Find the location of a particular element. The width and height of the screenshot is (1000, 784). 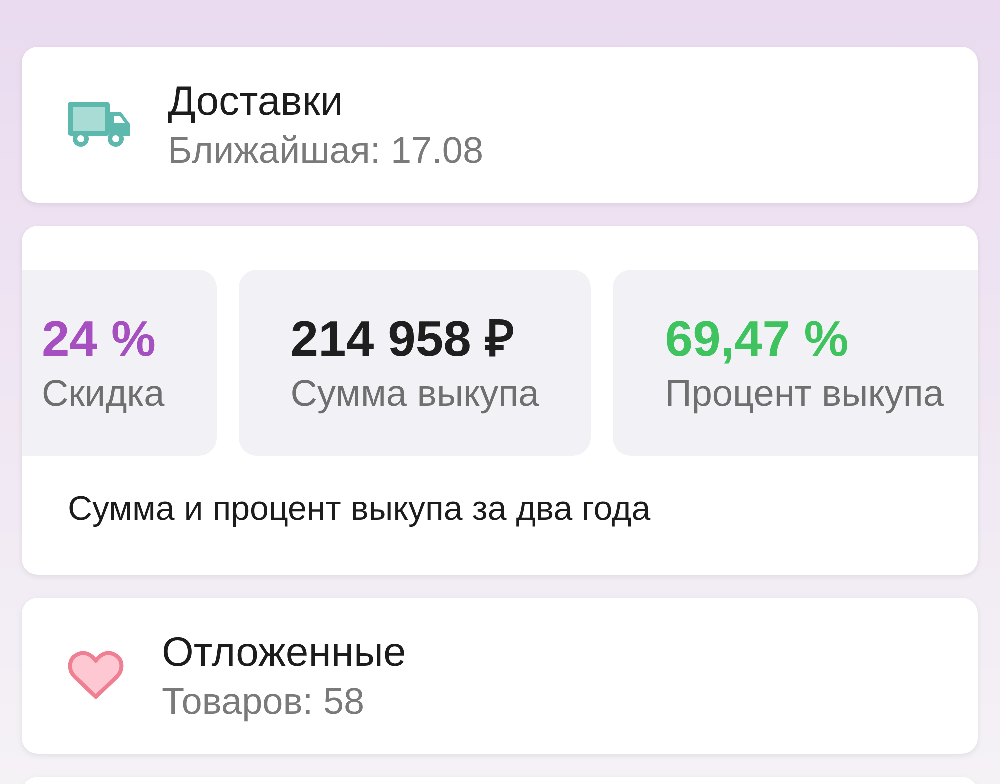

stat-tile: 24 % Скидка is located at coordinates (119, 363).